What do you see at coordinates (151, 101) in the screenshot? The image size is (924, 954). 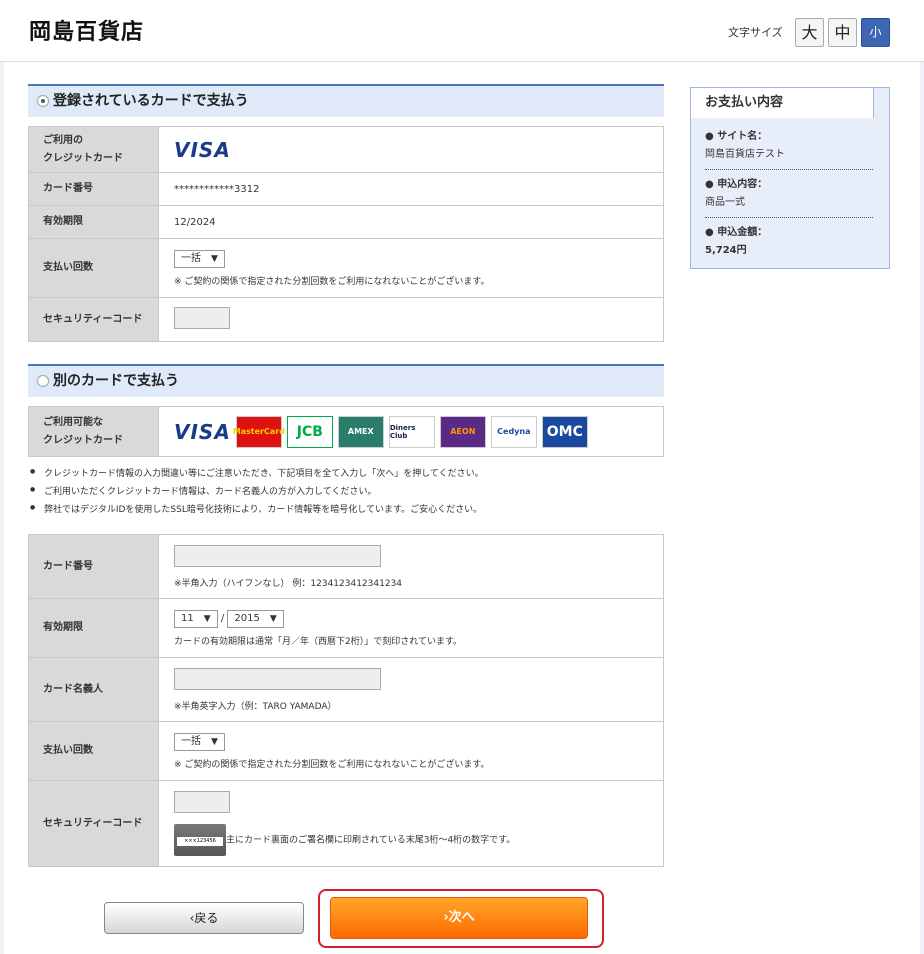 I see `registered-card-heading-text: 登録されているカードで支払う` at bounding box center [151, 101].